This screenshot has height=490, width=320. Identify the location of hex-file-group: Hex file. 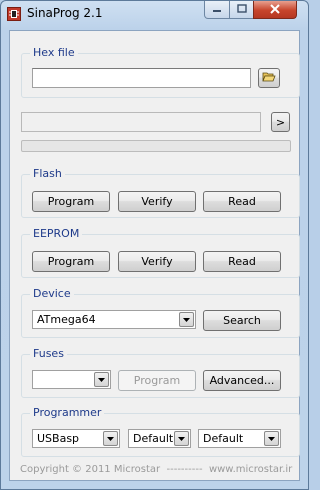
(160, 72).